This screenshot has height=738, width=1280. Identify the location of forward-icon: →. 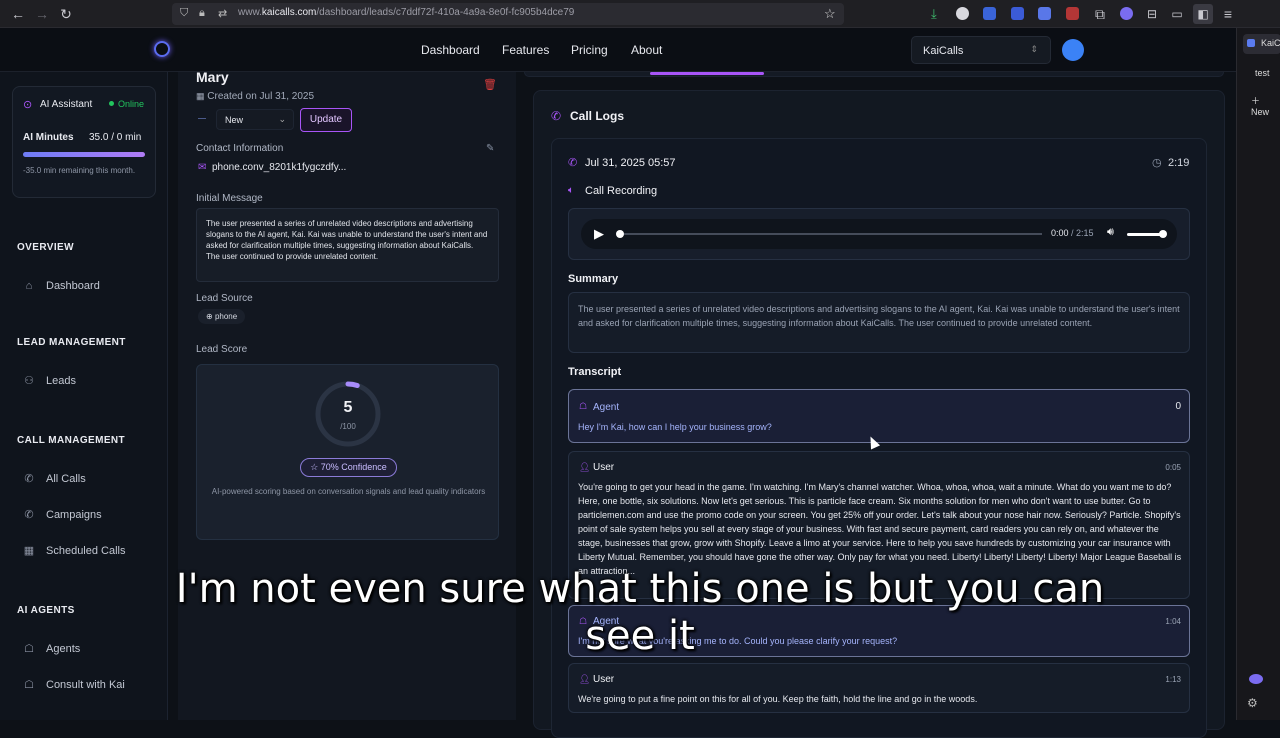
(42, 14).